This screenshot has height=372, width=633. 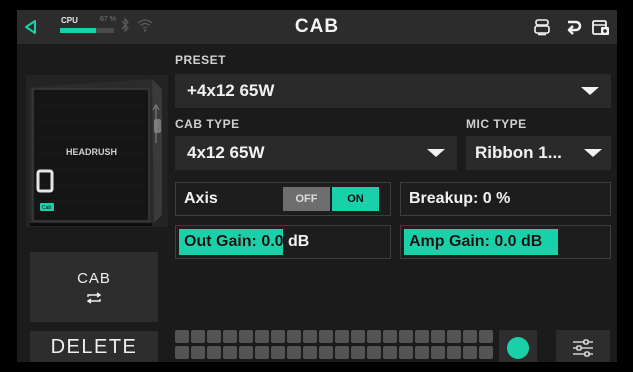 I want to click on footswitch-grid, so click(x=334, y=344).